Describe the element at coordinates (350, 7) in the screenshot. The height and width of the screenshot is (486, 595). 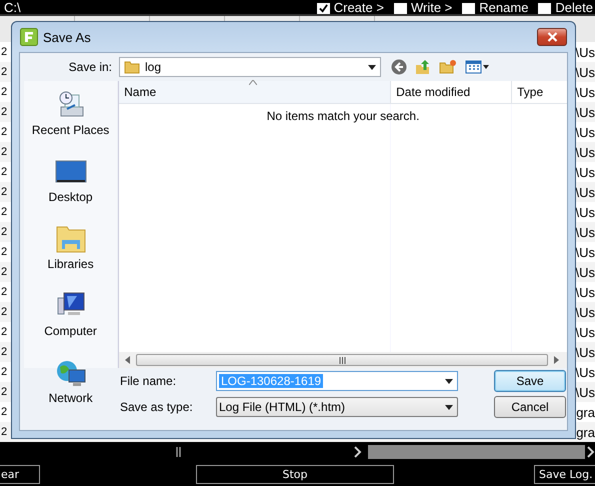
I see `option-checkbox: Create >` at that location.